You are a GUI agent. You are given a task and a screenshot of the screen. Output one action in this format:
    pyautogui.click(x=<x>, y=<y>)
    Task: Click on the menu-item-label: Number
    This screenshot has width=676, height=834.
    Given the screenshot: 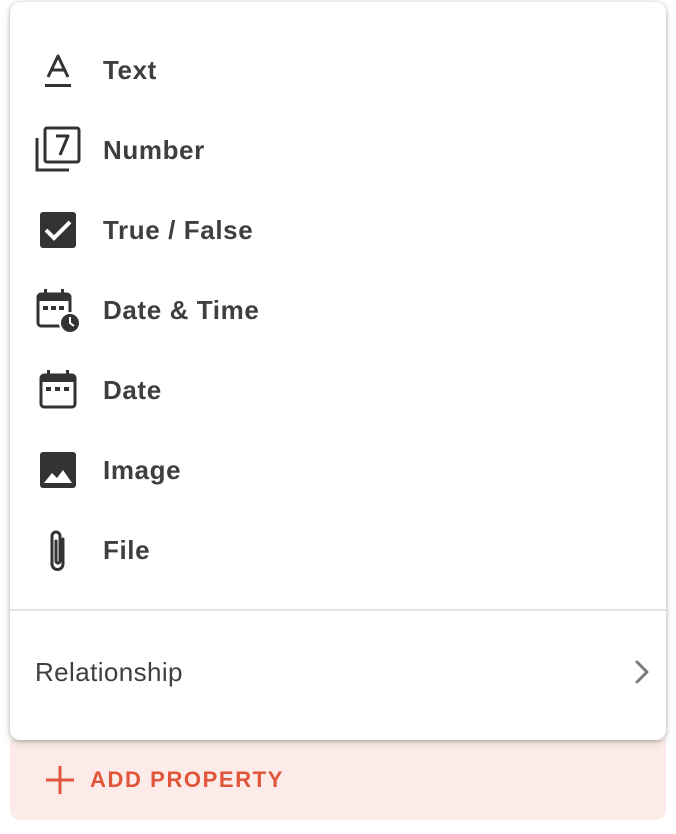 What is the action you would take?
    pyautogui.click(x=154, y=149)
    